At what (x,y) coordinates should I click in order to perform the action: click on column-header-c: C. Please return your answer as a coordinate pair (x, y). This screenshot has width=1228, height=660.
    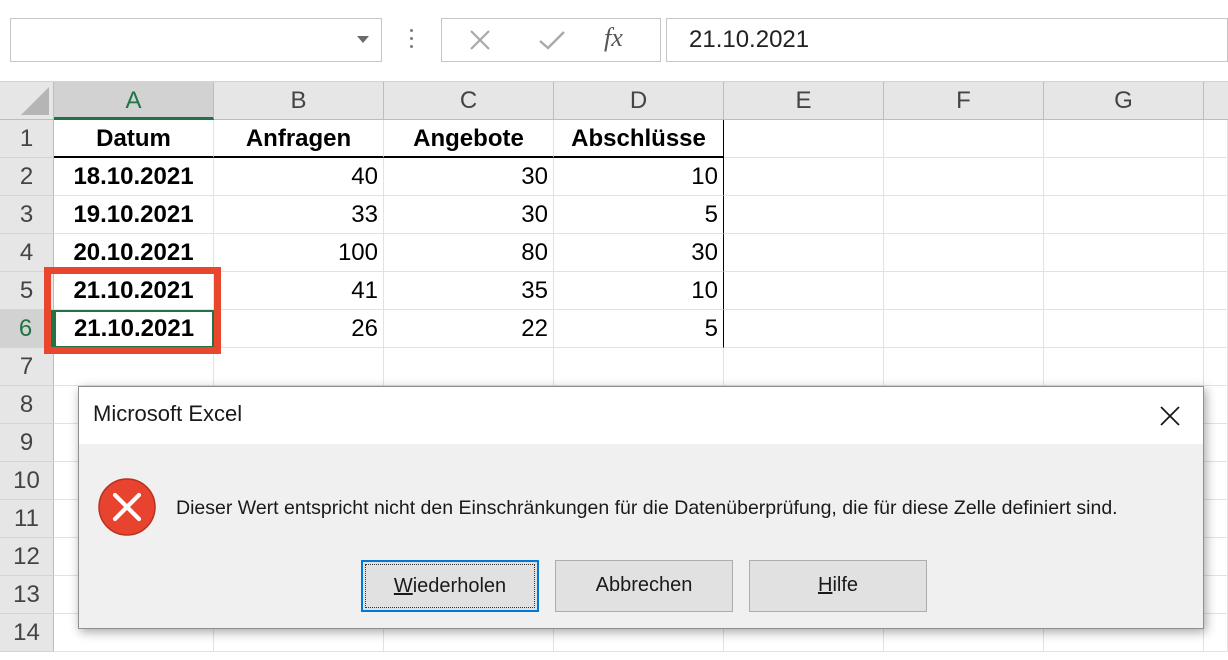
    Looking at the image, I should click on (469, 101).